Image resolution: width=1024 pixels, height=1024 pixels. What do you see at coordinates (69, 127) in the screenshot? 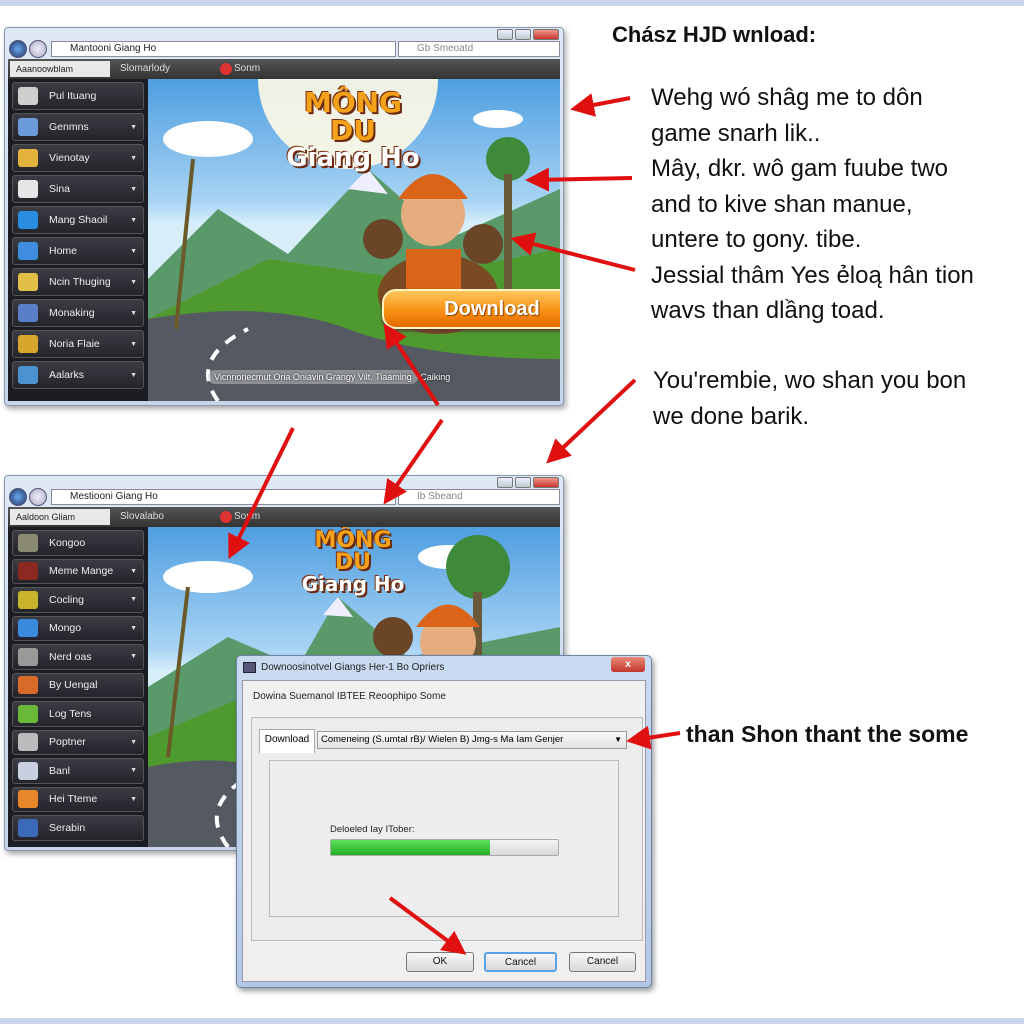
I see `sidebar-item-label: Genmns` at bounding box center [69, 127].